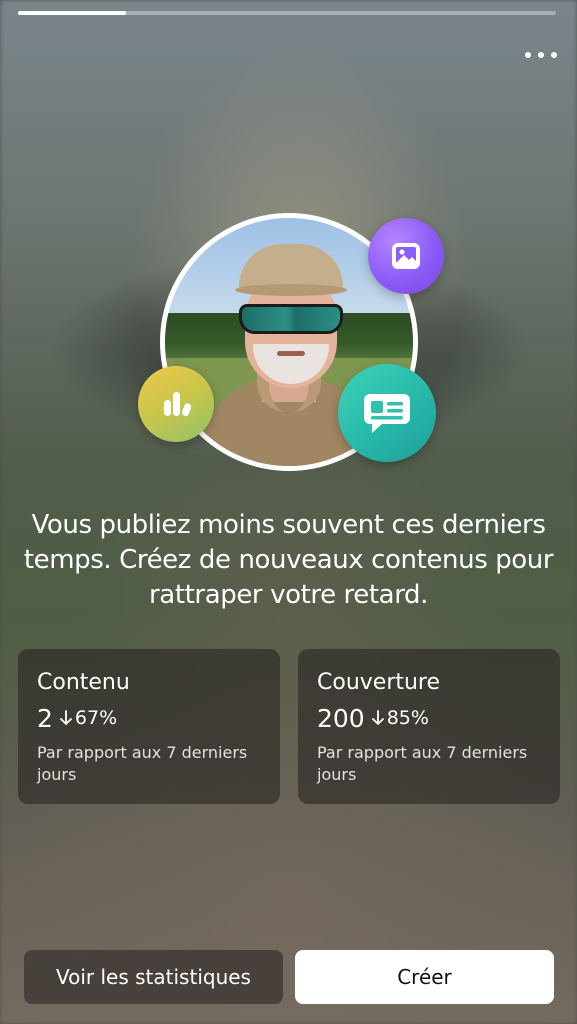 Image resolution: width=577 pixels, height=1024 pixels. I want to click on view-statistics-button: Voir les statistiques, so click(153, 977).